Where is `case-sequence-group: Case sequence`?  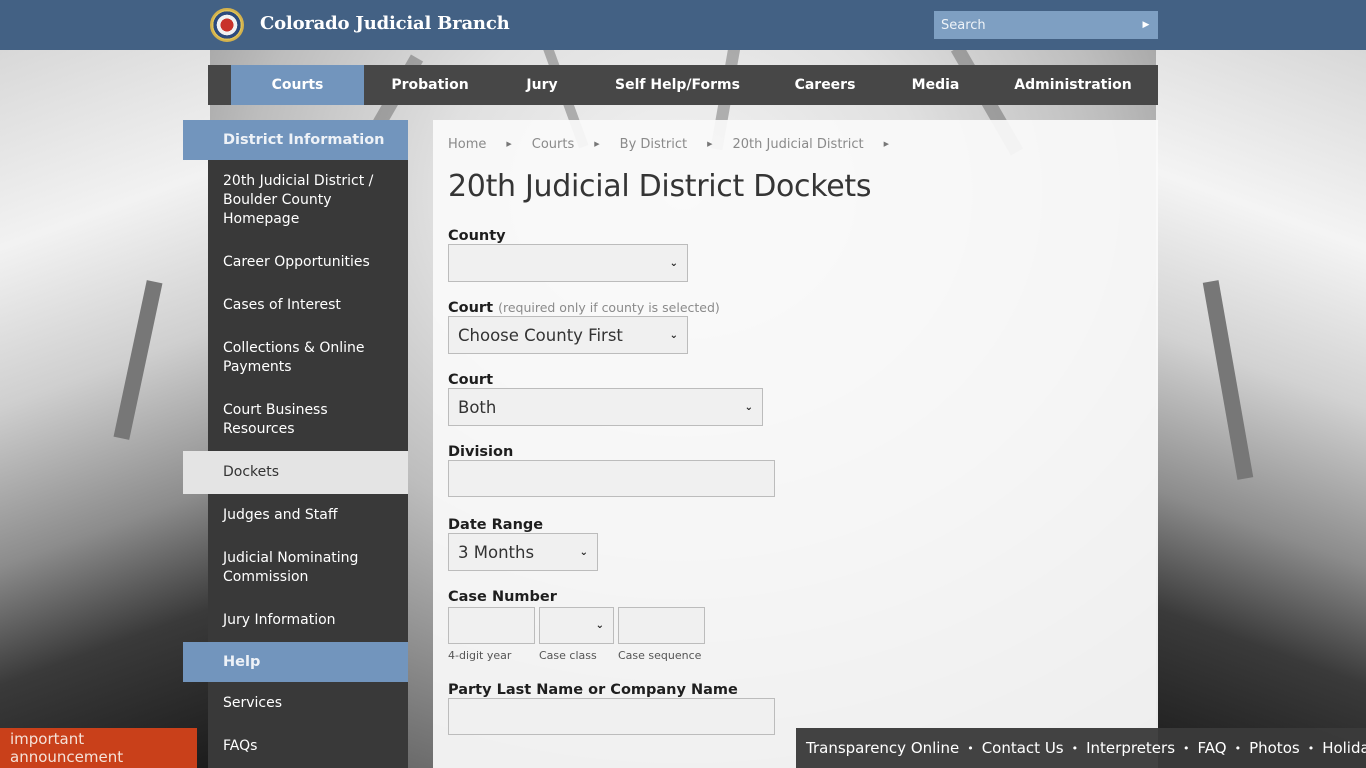 case-sequence-group: Case sequence is located at coordinates (661, 634).